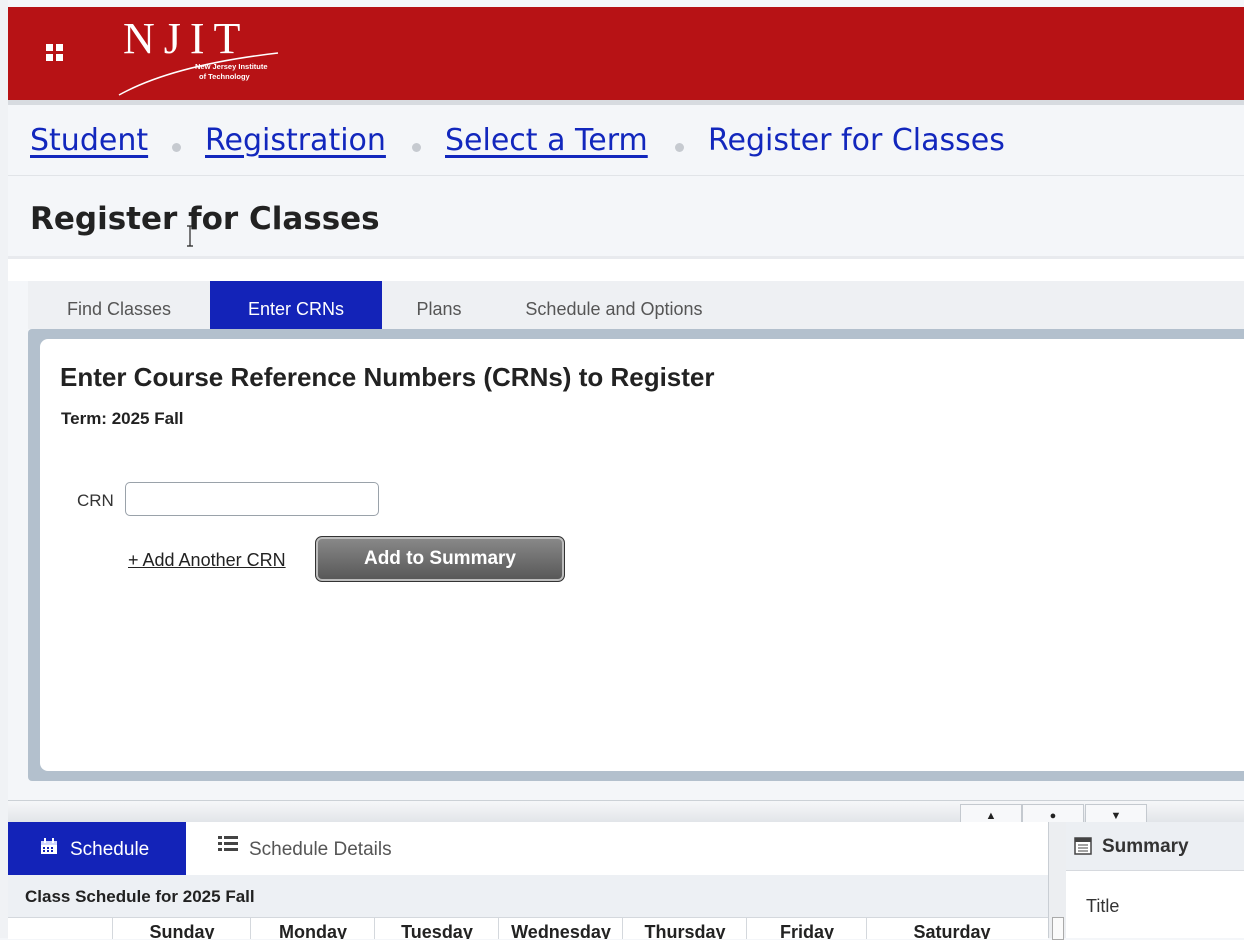 Image resolution: width=1244 pixels, height=940 pixels. Describe the element at coordinates (626, 53) in the screenshot. I see `top-header-bar: NJIT New Jersey Institute of Technology` at that location.